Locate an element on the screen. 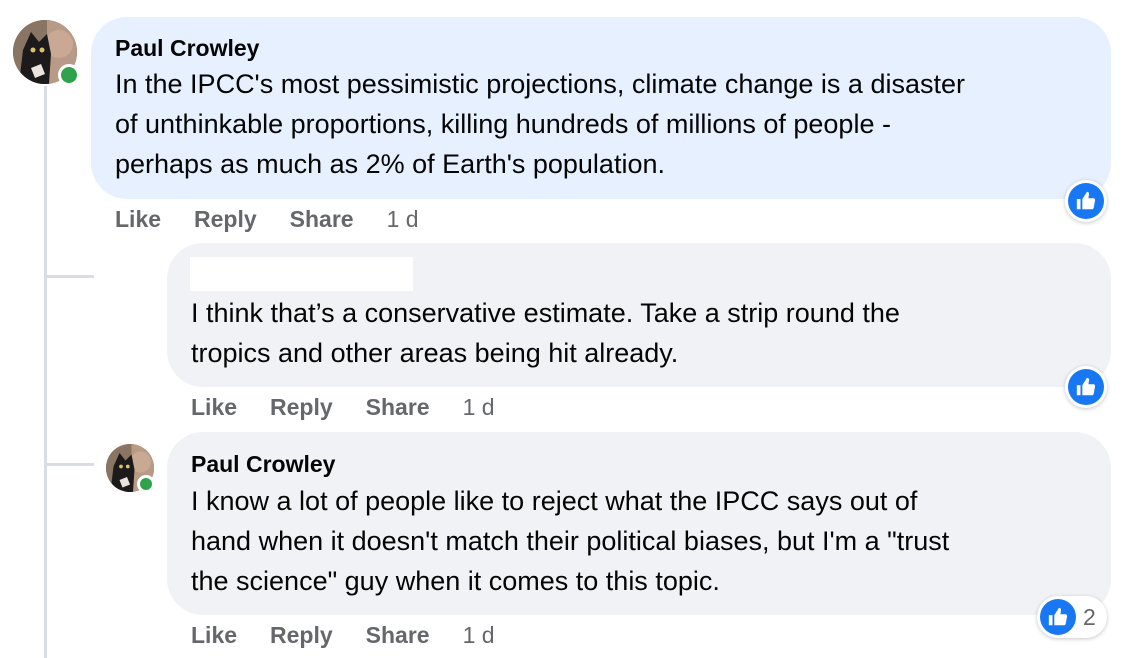 The width and height of the screenshot is (1132, 658). reaction-badge: 2 is located at coordinates (1072, 617).